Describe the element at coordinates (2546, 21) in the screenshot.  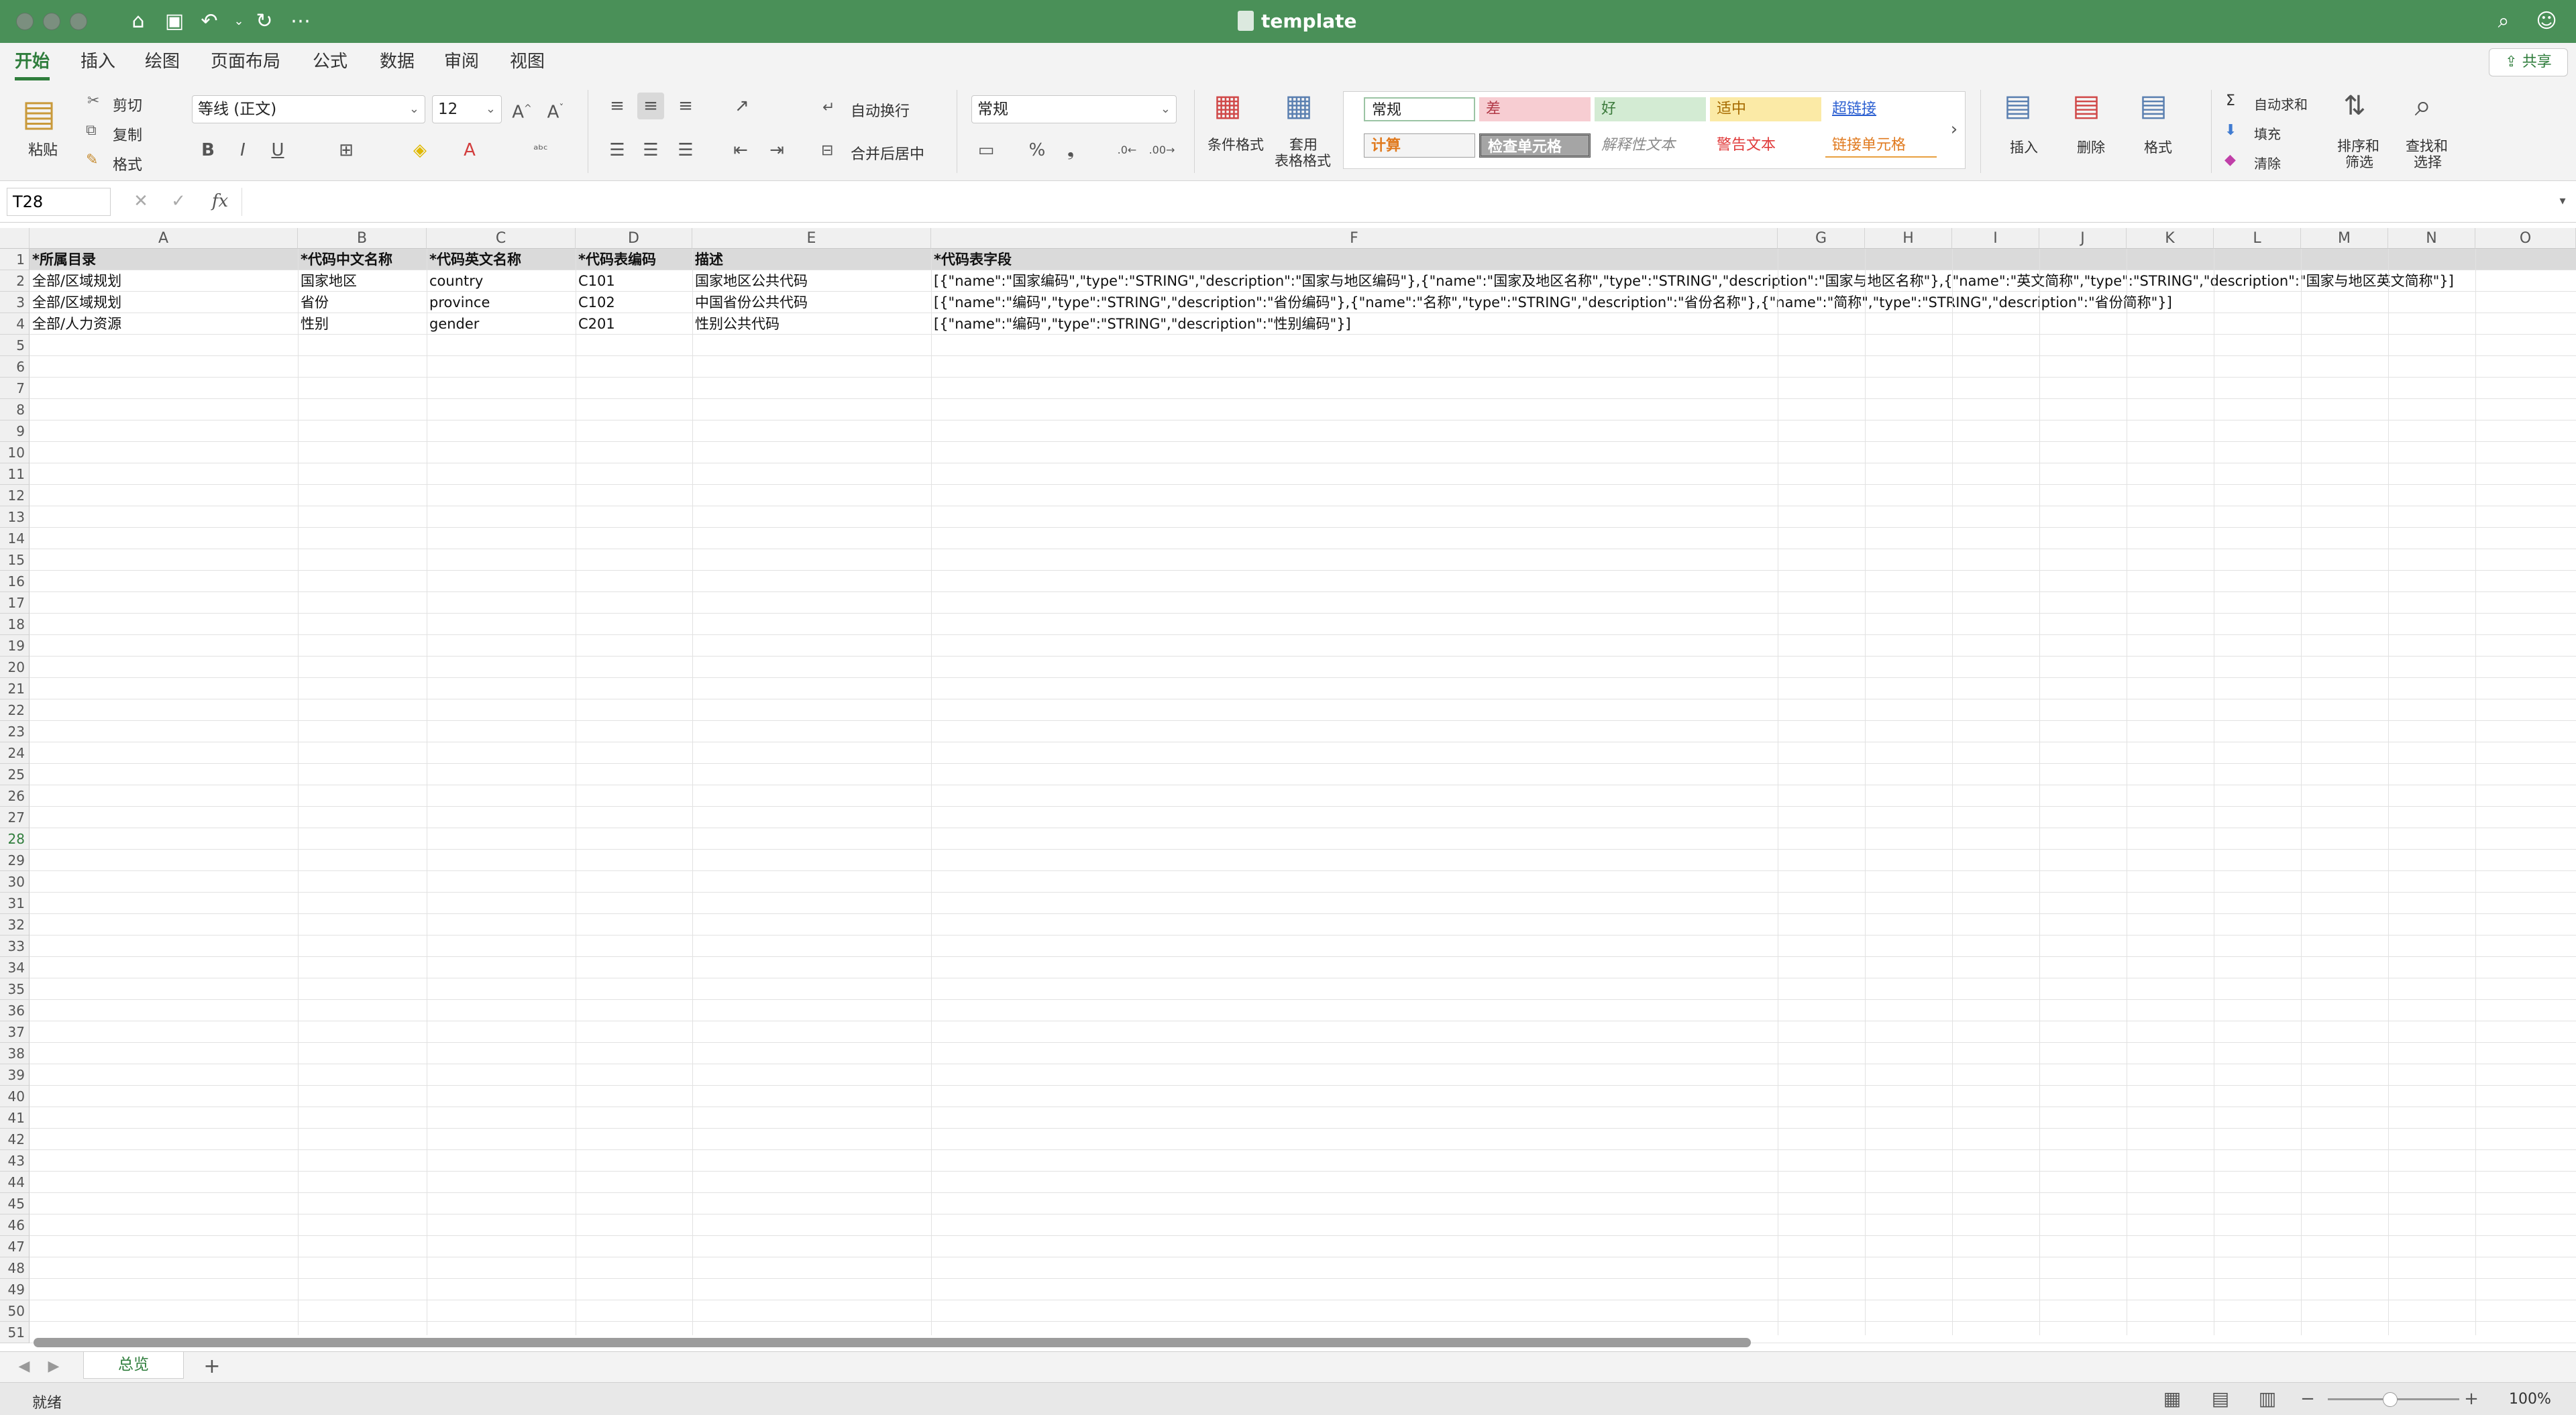
I see `account-icon: ☺` at that location.